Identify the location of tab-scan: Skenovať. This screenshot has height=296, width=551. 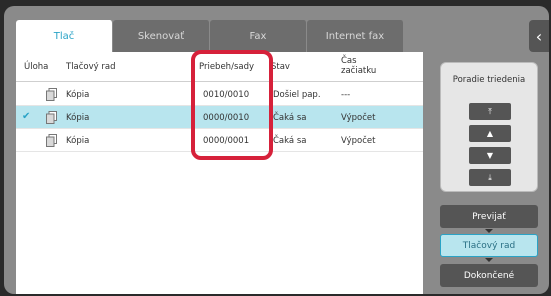
(161, 36).